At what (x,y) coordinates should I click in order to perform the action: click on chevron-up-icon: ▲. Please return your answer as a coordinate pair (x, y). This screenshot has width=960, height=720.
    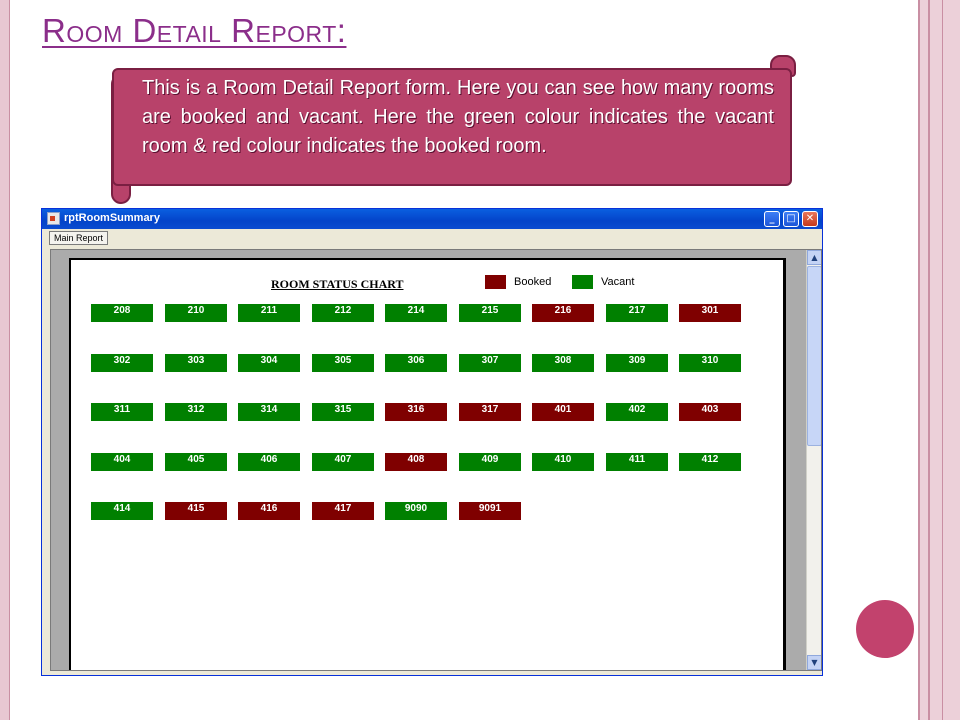
    Looking at the image, I should click on (814, 257).